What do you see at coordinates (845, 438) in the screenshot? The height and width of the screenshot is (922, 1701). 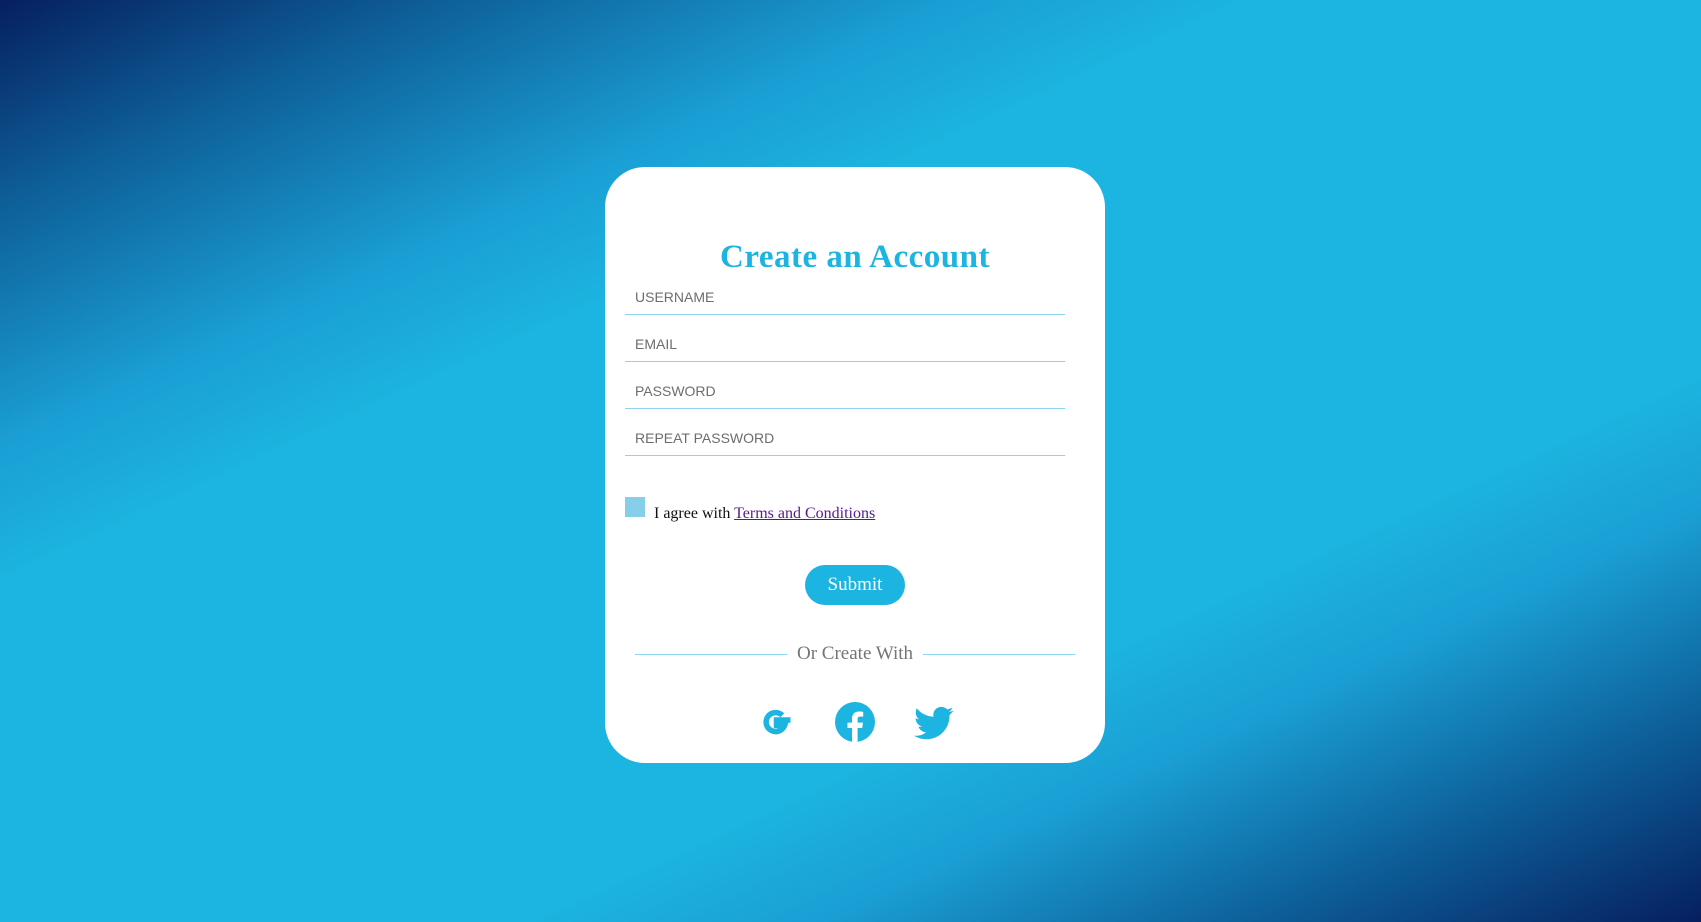 I see `repeat-password-field` at bounding box center [845, 438].